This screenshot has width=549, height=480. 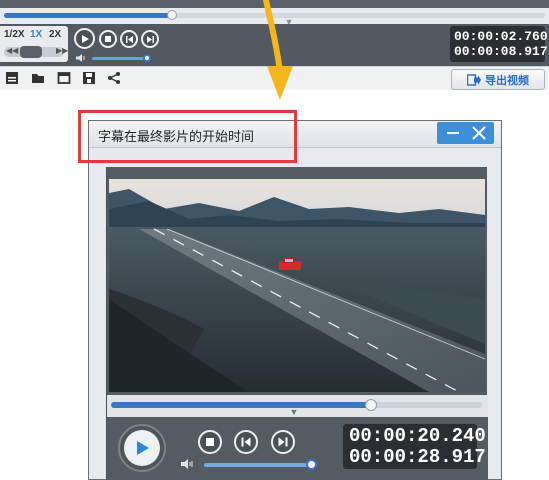 I want to click on dialog-prev-frame-button, so click(x=246, y=442).